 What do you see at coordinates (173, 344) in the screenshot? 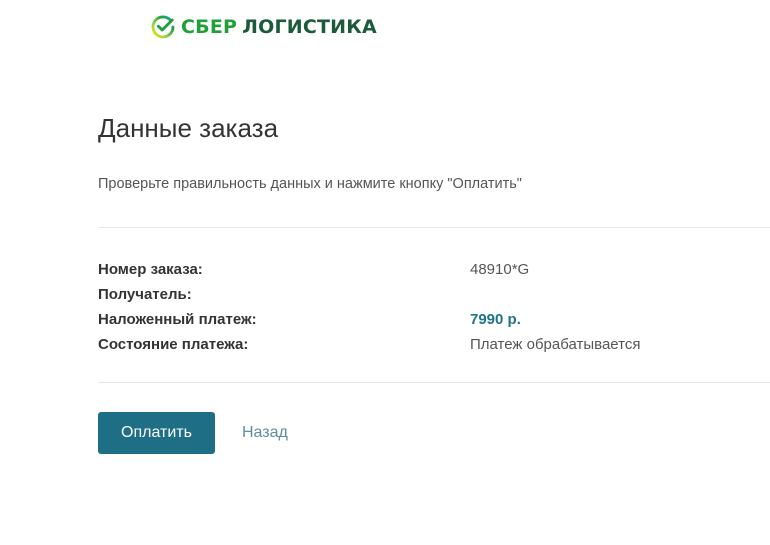
I see `payment-status-label: Состояние платежа:` at bounding box center [173, 344].